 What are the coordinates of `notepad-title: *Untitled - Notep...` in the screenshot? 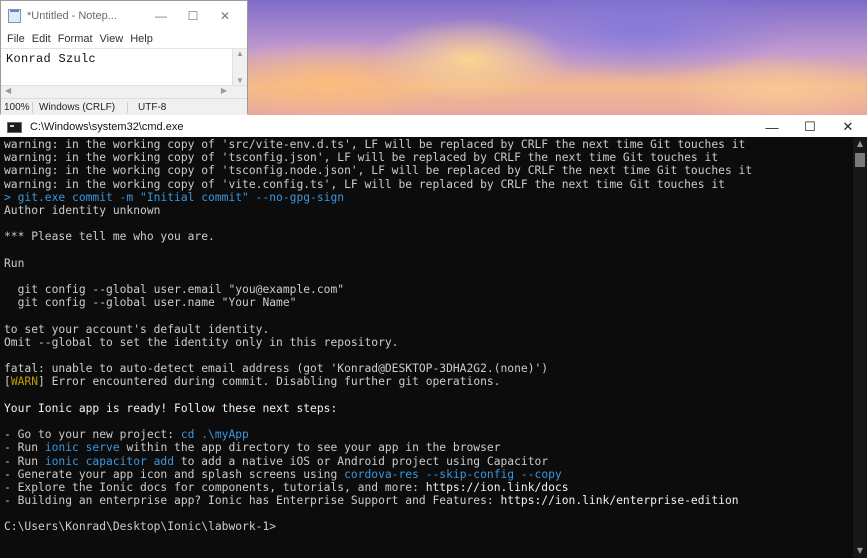 It's located at (72, 16).